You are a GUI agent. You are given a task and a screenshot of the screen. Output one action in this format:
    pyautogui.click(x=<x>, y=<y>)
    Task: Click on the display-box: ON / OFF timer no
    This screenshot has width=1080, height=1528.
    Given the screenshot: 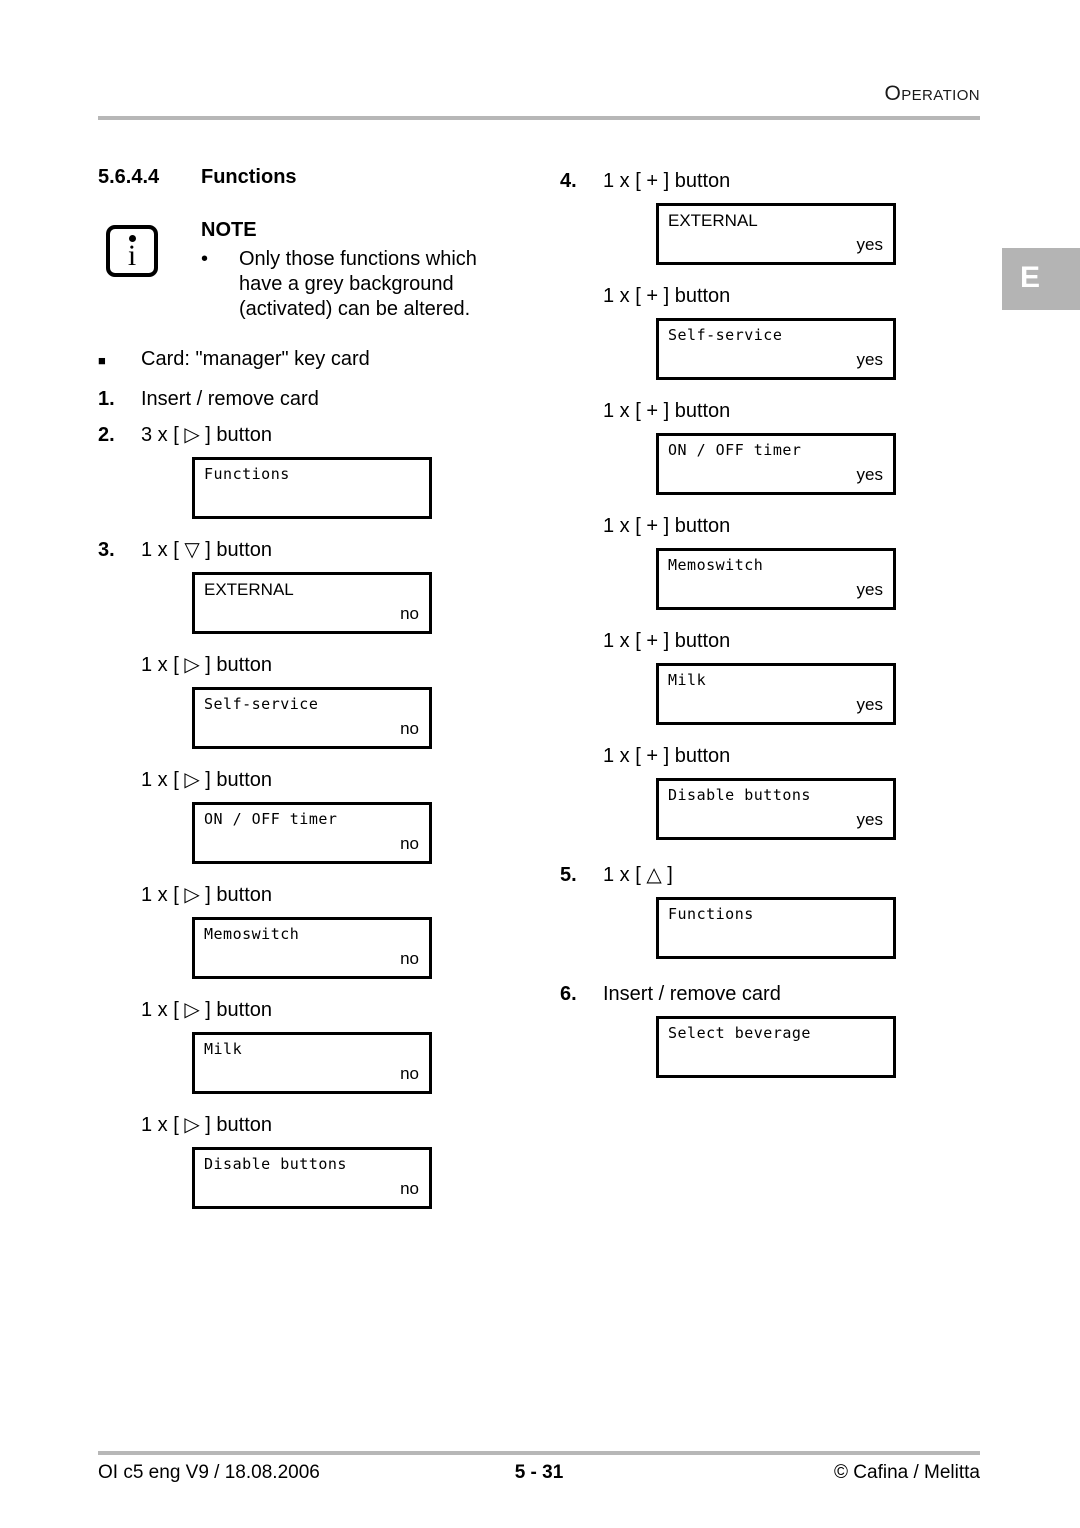 What is the action you would take?
    pyautogui.click(x=312, y=833)
    